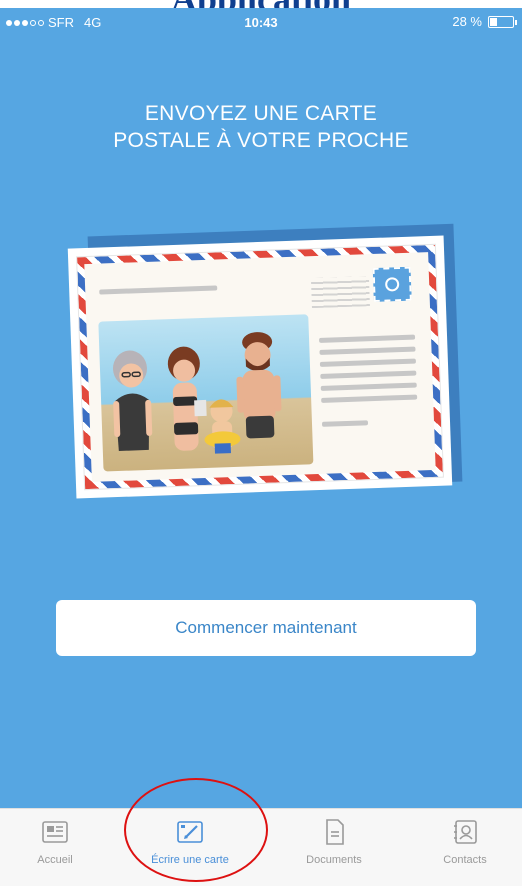  I want to click on write-card-icon, so click(190, 832).